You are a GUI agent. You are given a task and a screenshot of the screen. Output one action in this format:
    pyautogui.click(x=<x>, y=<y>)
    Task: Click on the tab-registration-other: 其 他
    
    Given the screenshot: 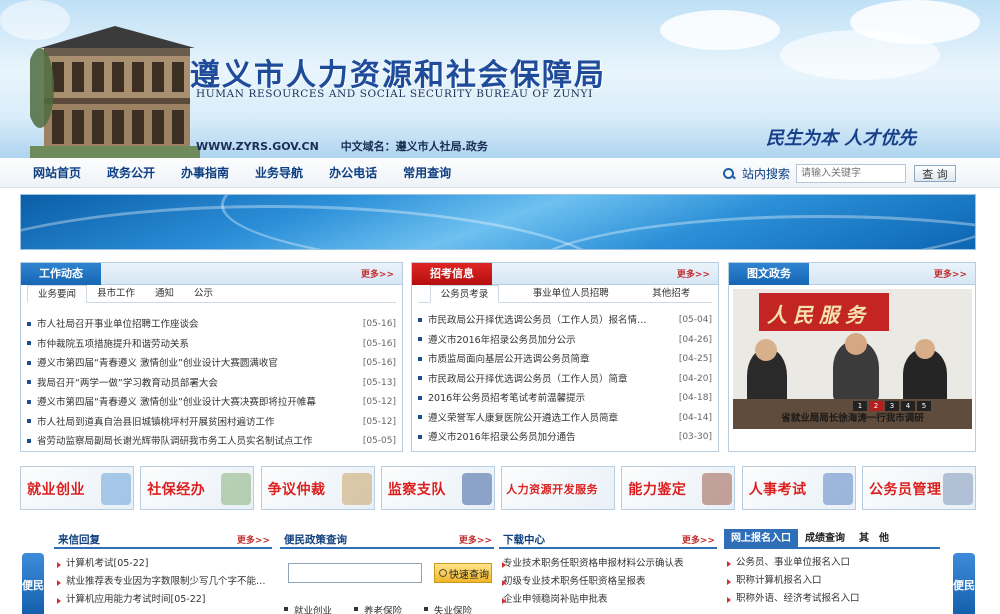 What is the action you would take?
    pyautogui.click(x=874, y=538)
    